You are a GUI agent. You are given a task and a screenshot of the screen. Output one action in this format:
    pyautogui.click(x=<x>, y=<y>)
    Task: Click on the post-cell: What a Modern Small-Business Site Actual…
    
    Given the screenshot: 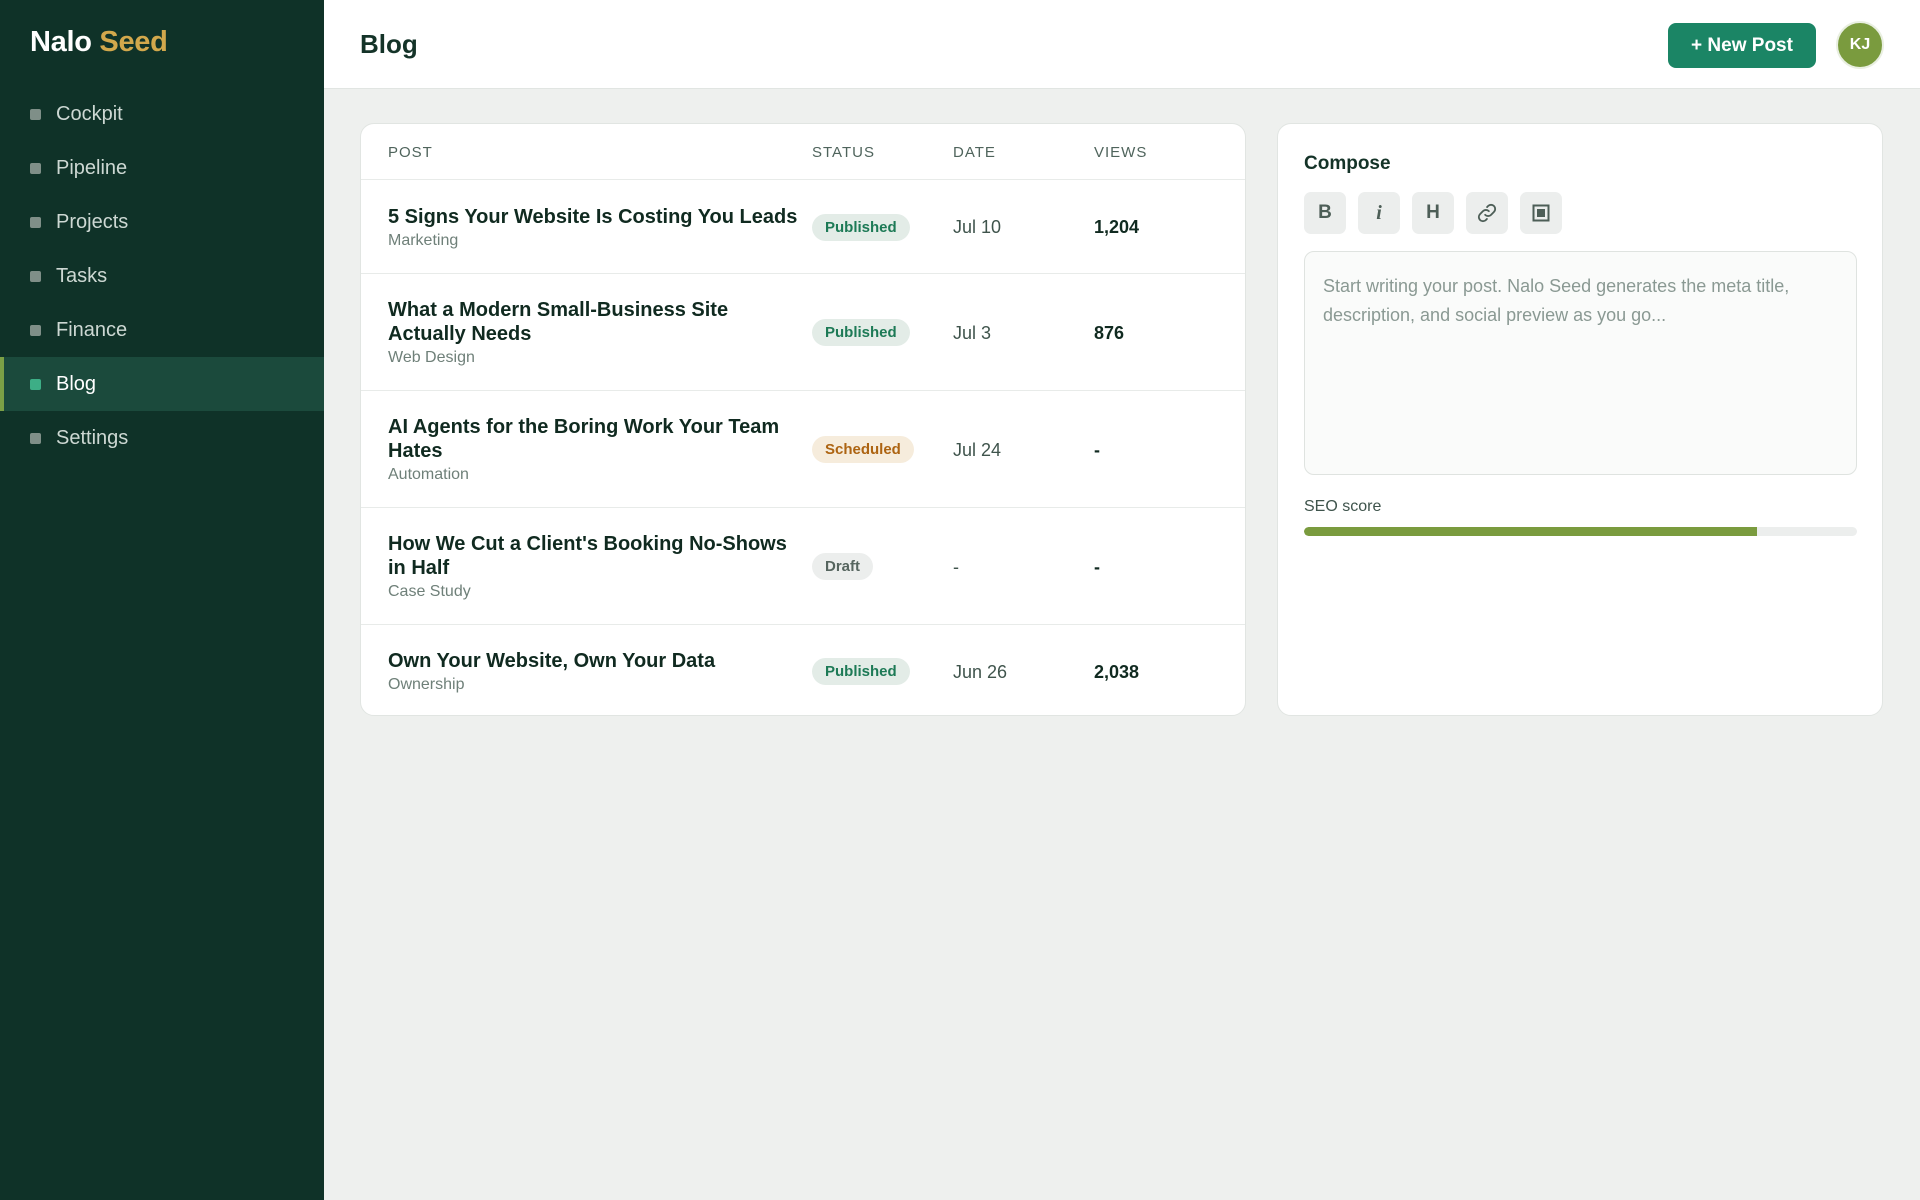 What is the action you would take?
    pyautogui.click(x=598, y=332)
    